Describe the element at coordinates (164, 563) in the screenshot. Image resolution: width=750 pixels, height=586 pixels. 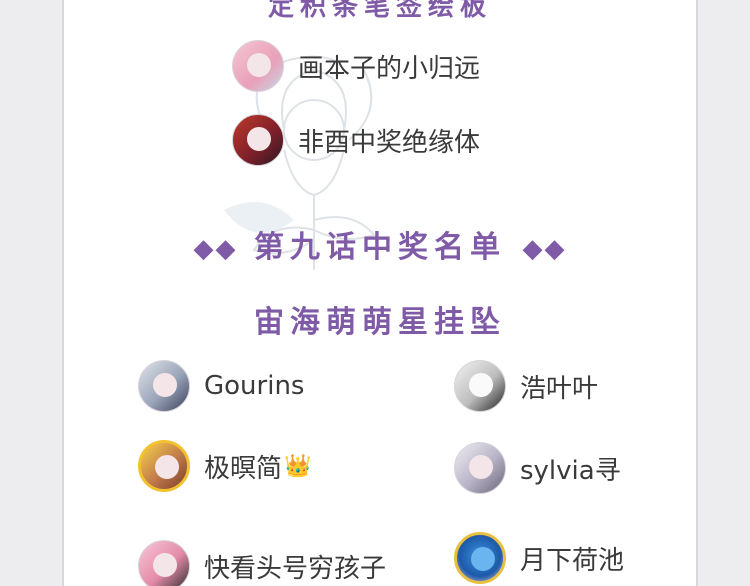
I see `pink-hair-avatar-icon` at that location.